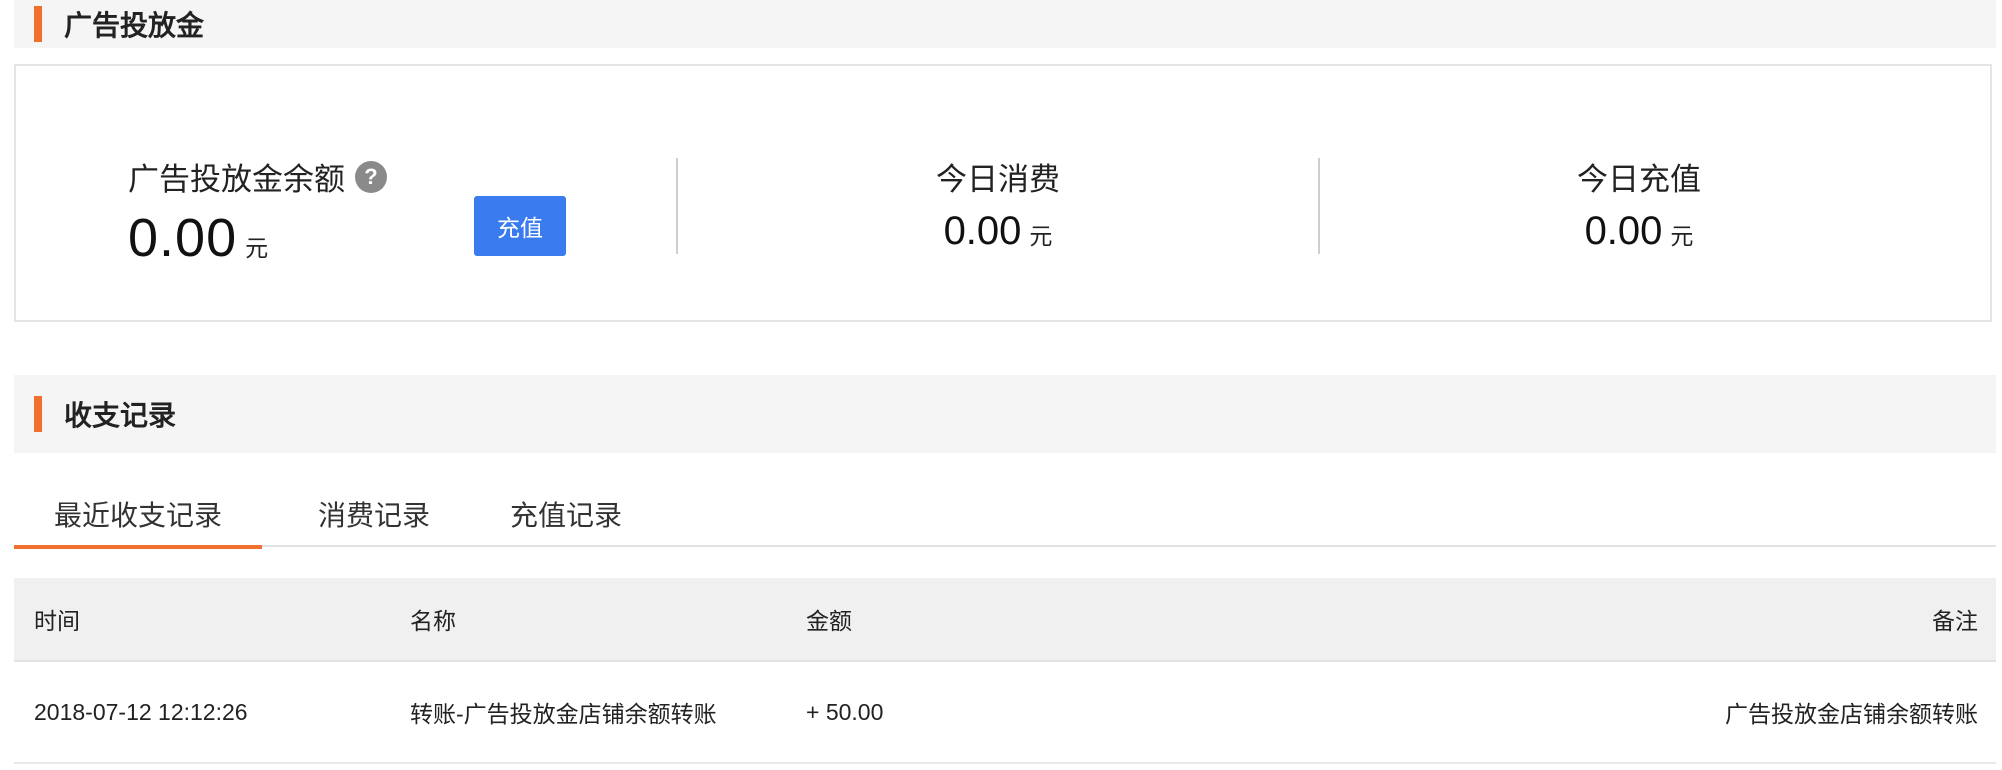 This screenshot has width=2002, height=770. Describe the element at coordinates (236, 179) in the screenshot. I see `balance-label: 广告投放金余额` at that location.